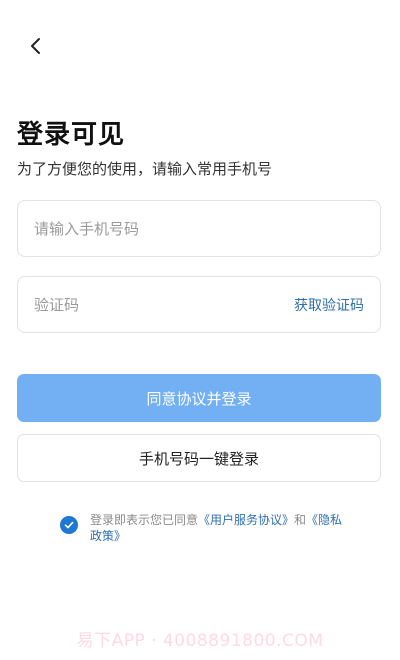 This screenshot has height=660, width=400. What do you see at coordinates (329, 305) in the screenshot?
I see `get-code-button: 获取验证码` at bounding box center [329, 305].